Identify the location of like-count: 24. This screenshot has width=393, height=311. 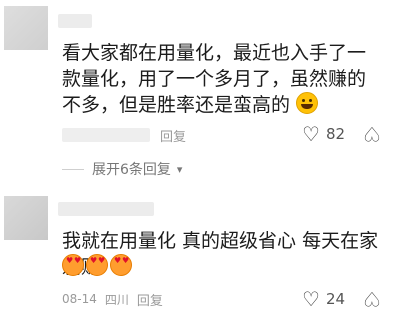
(335, 299).